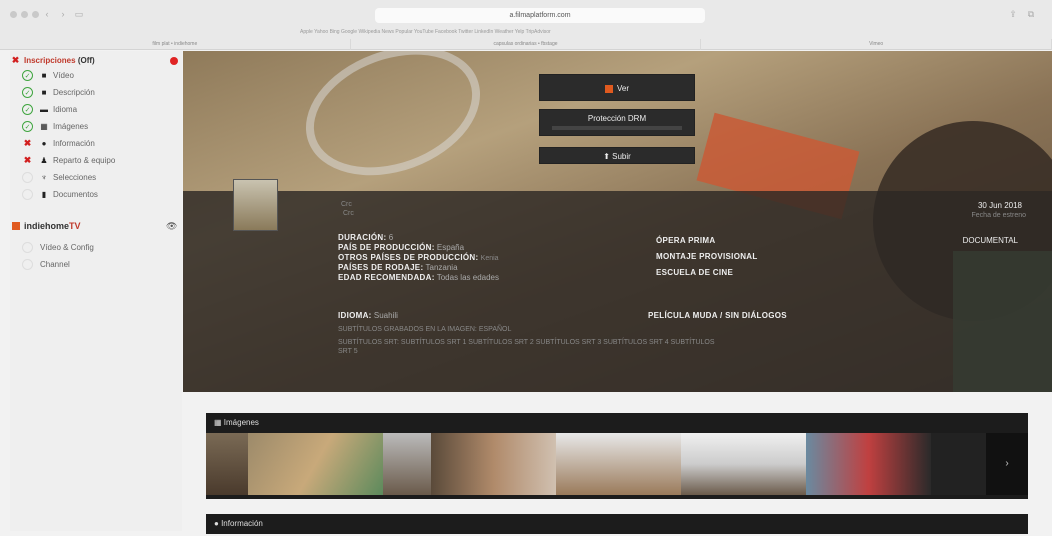  What do you see at coordinates (171, 226) in the screenshot?
I see `eye-icon: 👁` at bounding box center [171, 226].